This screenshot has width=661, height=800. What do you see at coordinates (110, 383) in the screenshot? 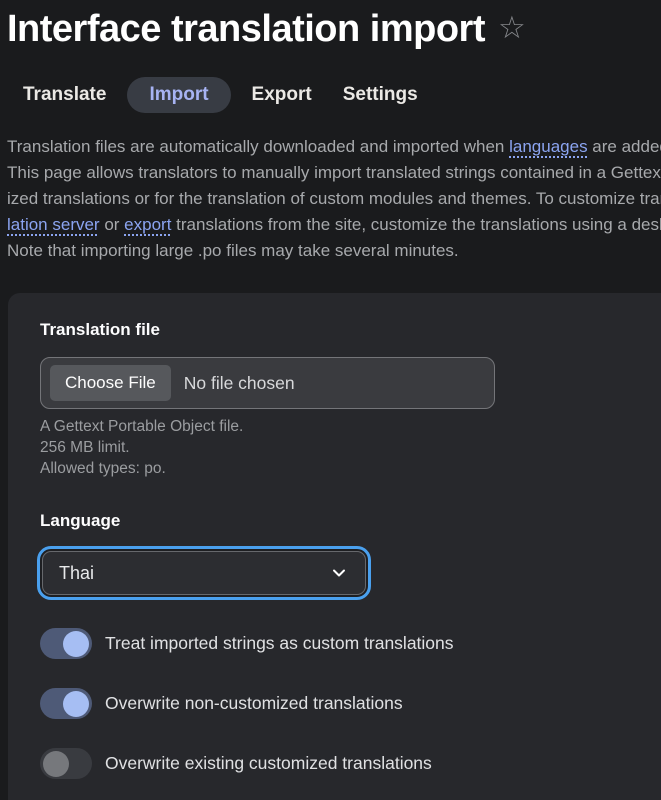
I see `choose-file-button: Choose File` at bounding box center [110, 383].